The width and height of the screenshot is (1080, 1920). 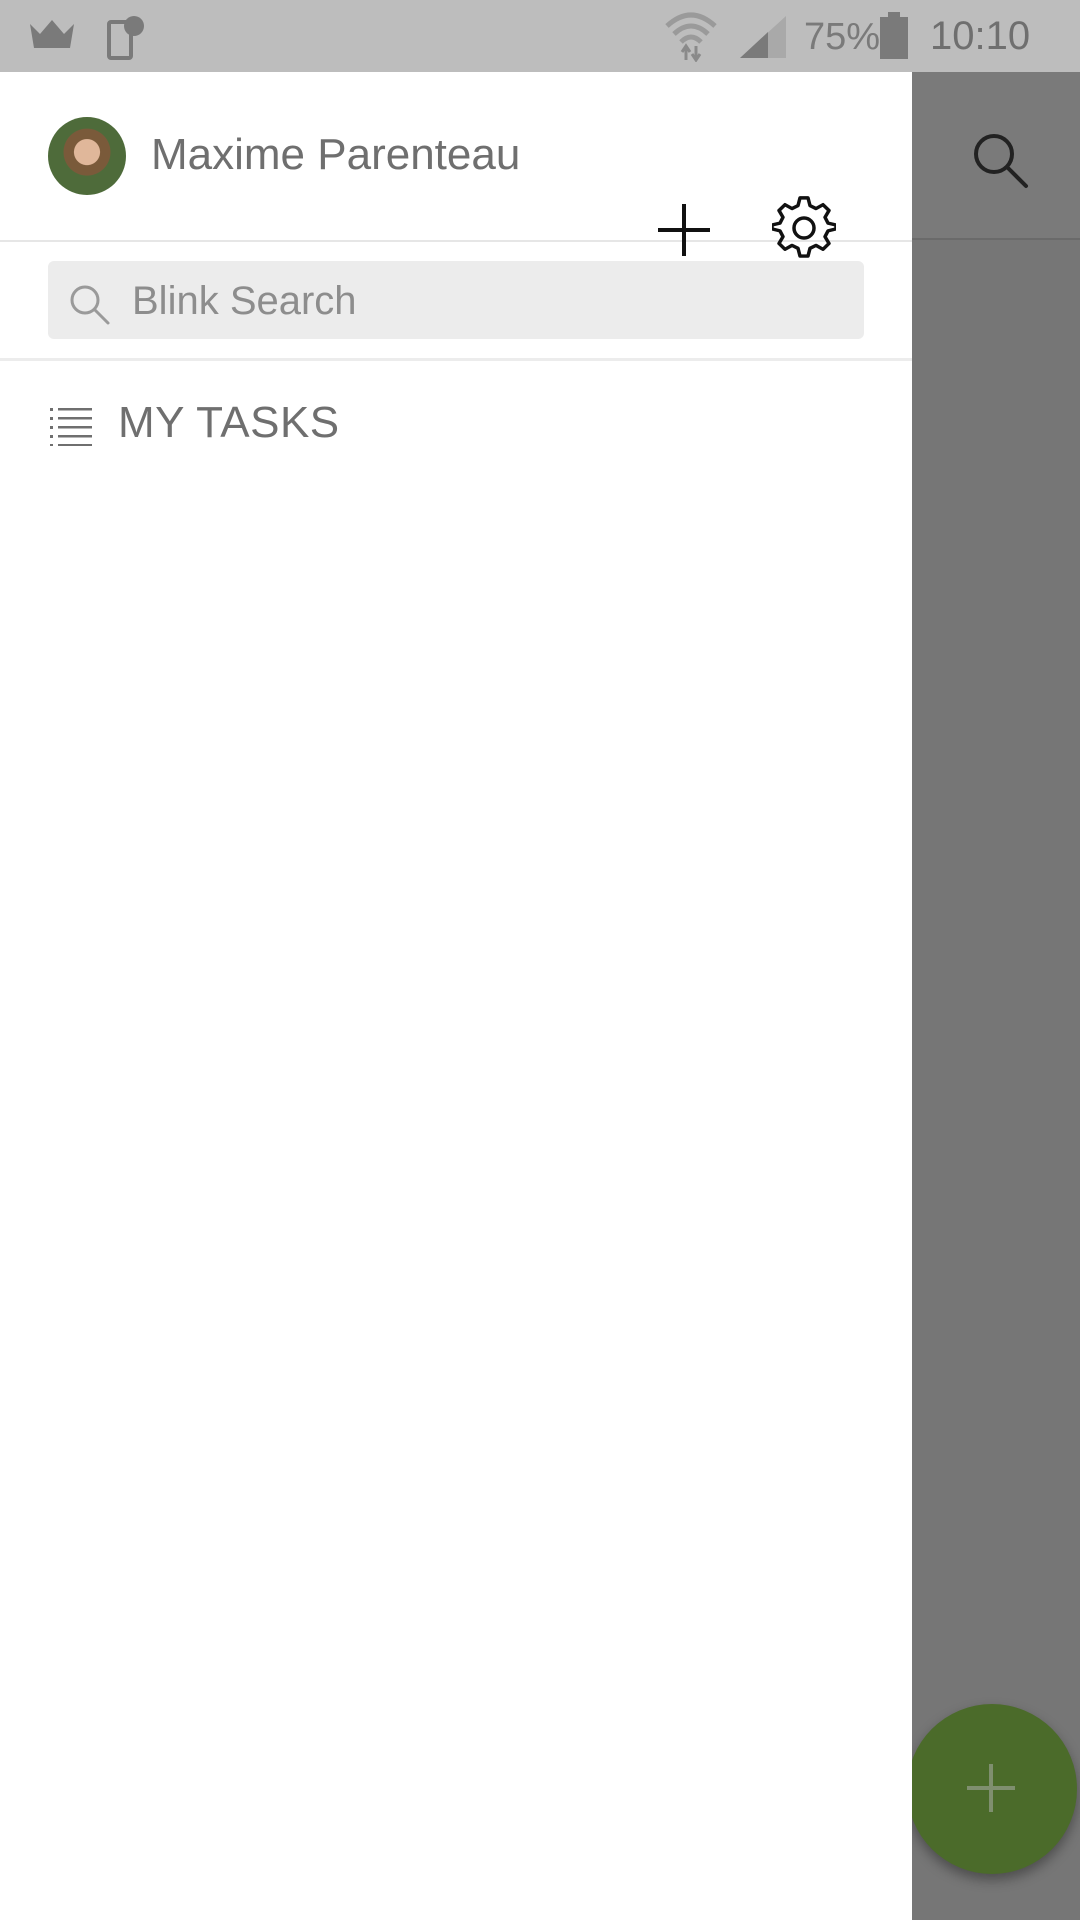 I want to click on battery-percent: 75%, so click(x=842, y=37).